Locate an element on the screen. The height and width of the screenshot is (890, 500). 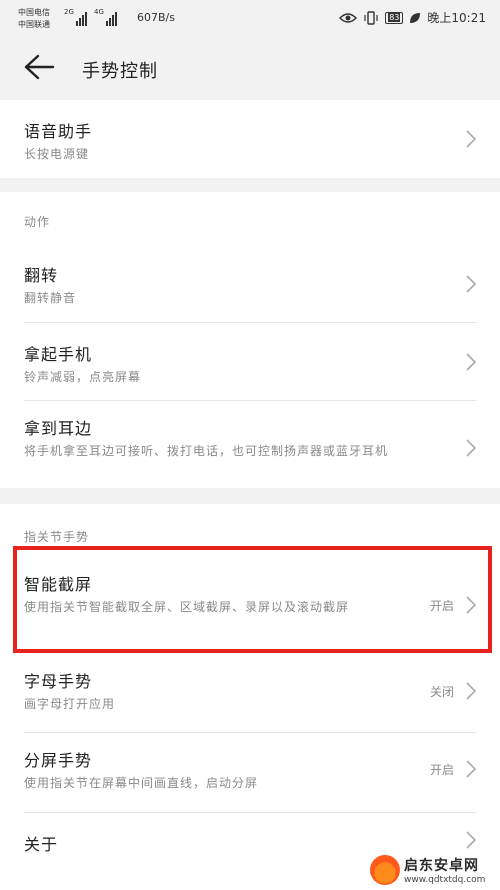
battery-level: 83 is located at coordinates (394, 17).